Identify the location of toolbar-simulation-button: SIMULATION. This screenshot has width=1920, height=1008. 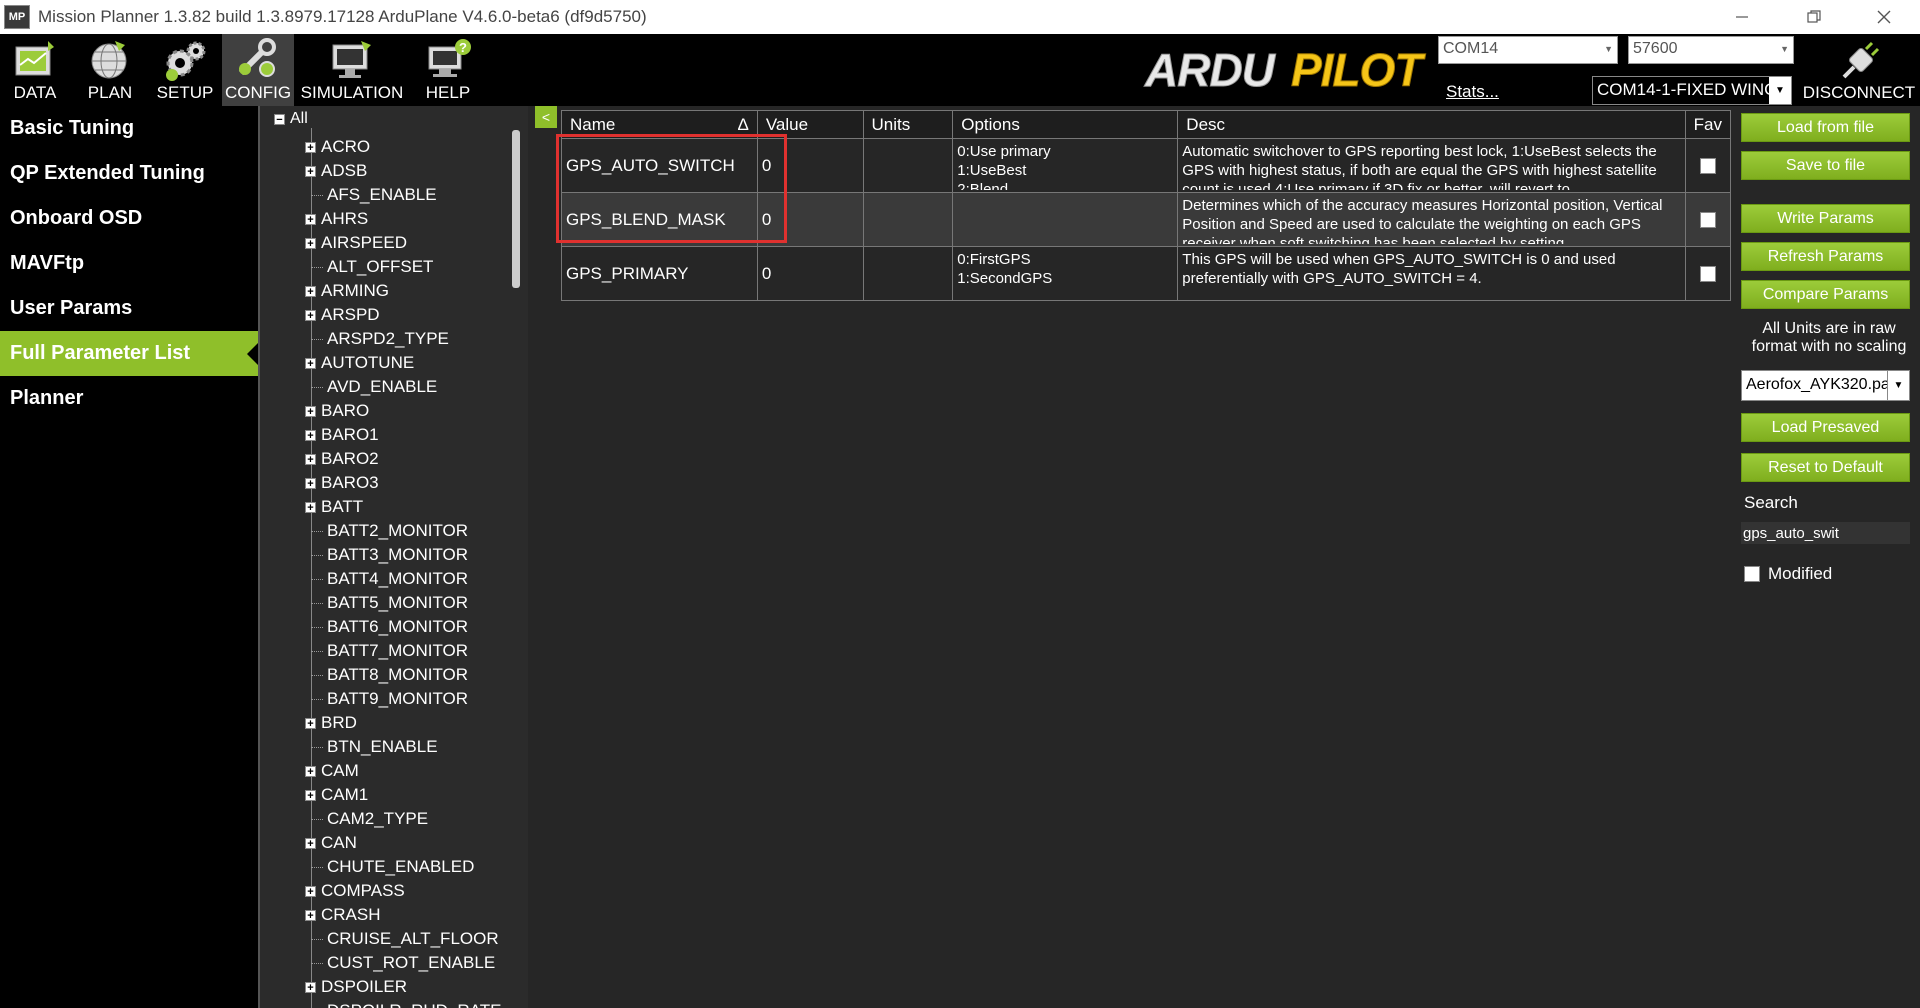
(352, 70).